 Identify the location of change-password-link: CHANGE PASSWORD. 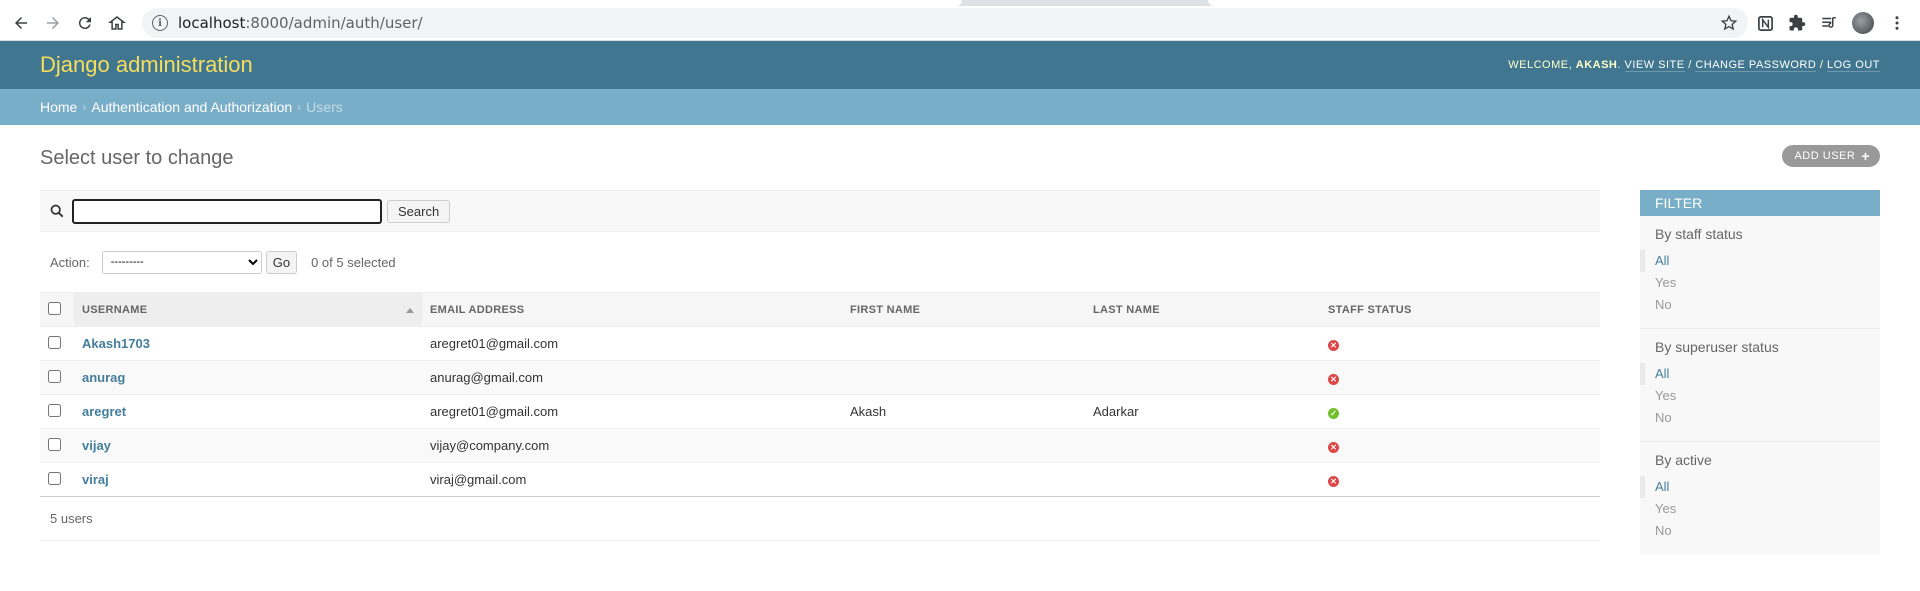
(1756, 65).